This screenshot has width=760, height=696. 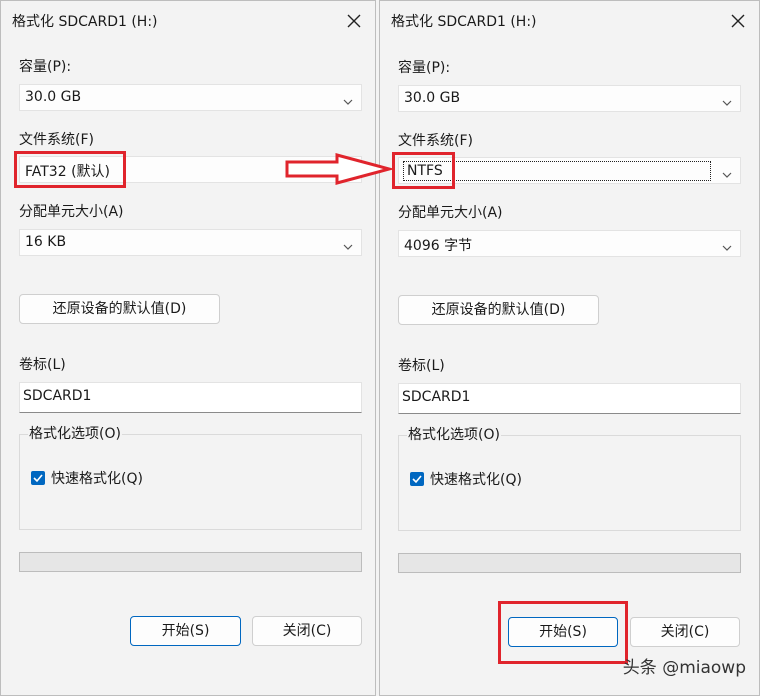 What do you see at coordinates (569, 243) in the screenshot?
I see `allocation-dropdown: 4096 字节` at bounding box center [569, 243].